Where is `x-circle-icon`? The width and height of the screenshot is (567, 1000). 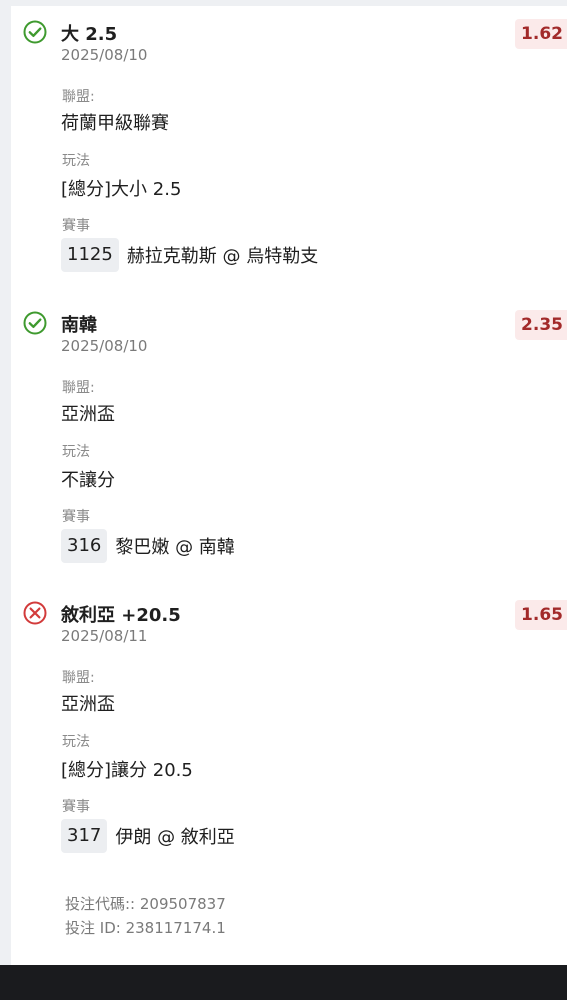
x-circle-icon is located at coordinates (35, 613).